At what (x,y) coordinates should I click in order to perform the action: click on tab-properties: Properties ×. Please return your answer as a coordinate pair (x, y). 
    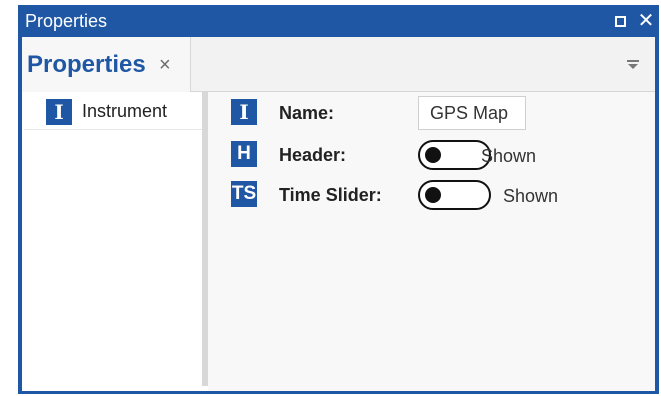
    Looking at the image, I should click on (106, 64).